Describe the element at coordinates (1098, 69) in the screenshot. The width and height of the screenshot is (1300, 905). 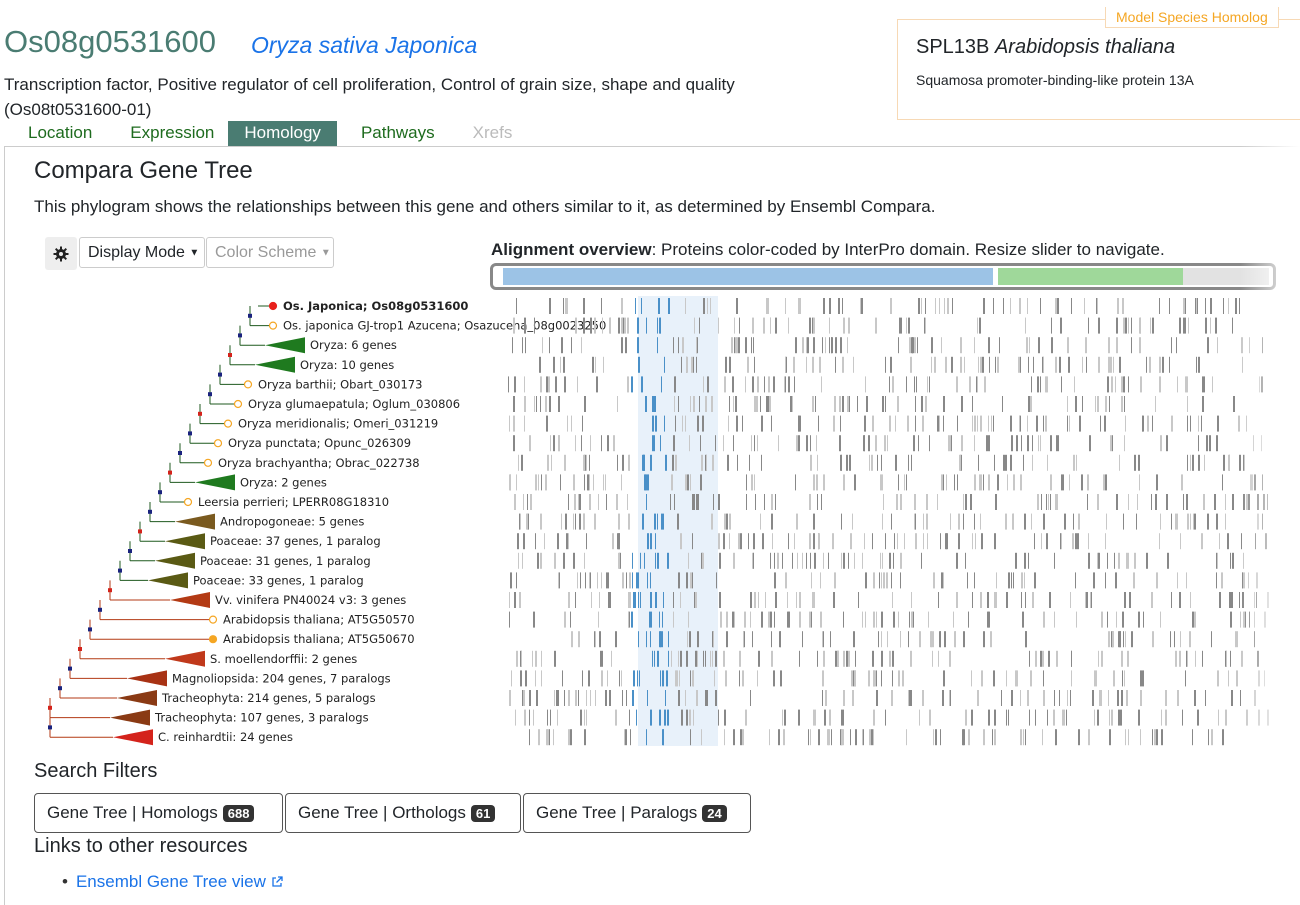
I see `model-homolog-box` at that location.